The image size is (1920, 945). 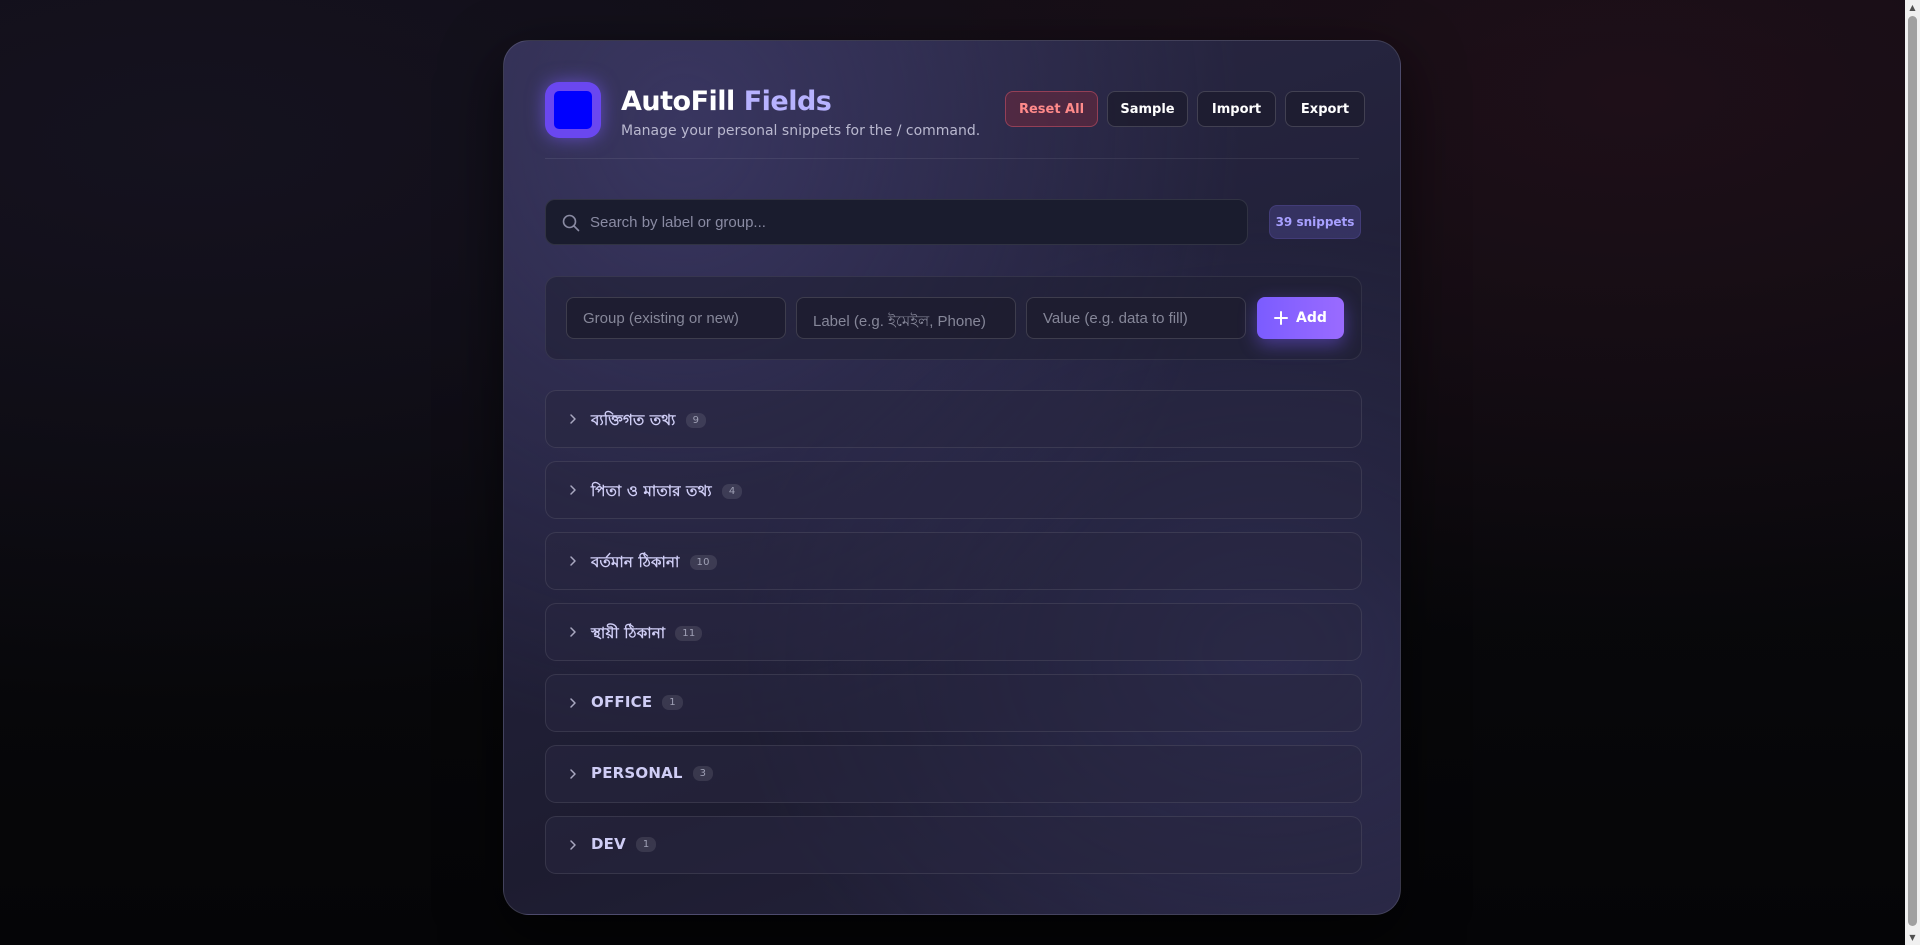 What do you see at coordinates (953, 419) in the screenshot?
I see `group-row: ব্যক্তিগত তথ্য 9` at bounding box center [953, 419].